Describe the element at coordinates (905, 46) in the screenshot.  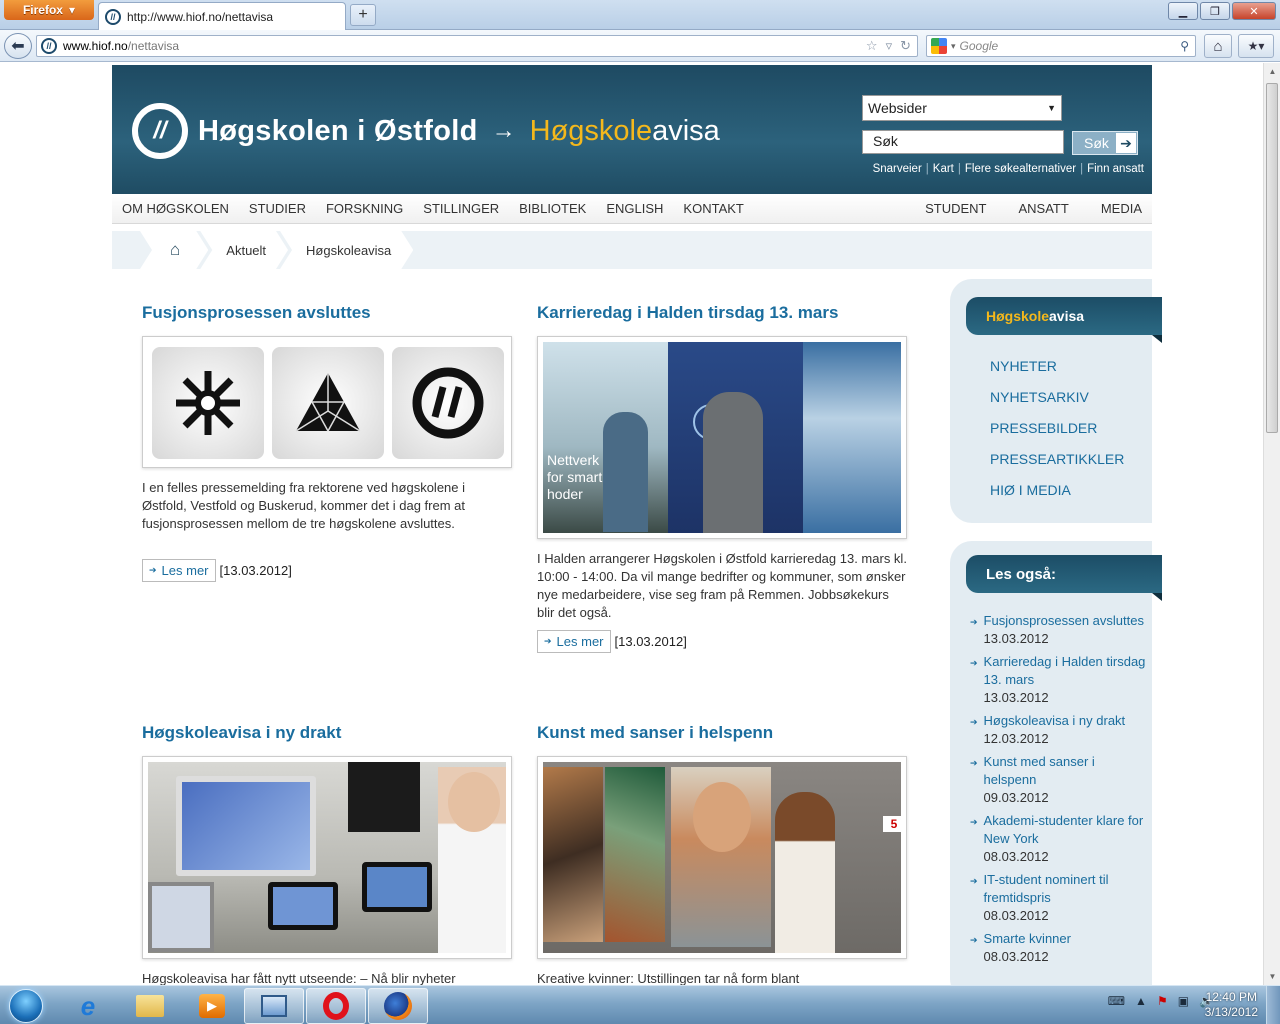
I see `reload-icon: ↻` at that location.